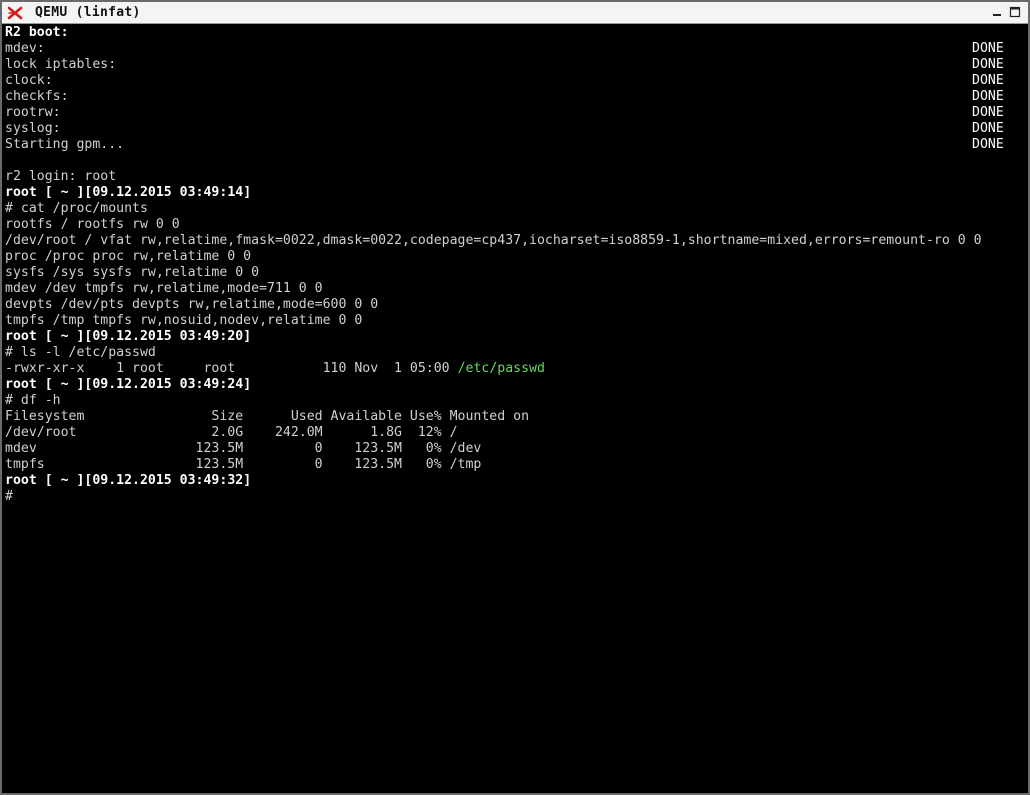 The image size is (1030, 795). What do you see at coordinates (231, 432) in the screenshot?
I see `df-row: /dev/root 2.0G 242.0M 1.8G 12% /` at bounding box center [231, 432].